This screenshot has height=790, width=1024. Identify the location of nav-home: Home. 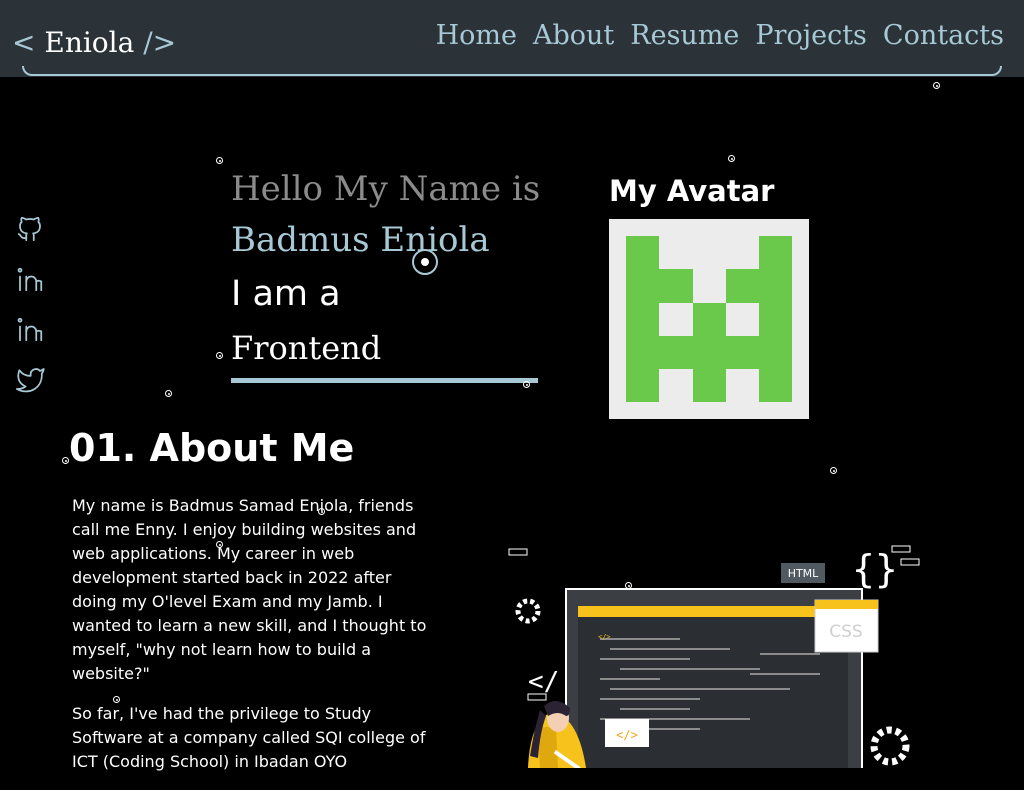
(476, 35).